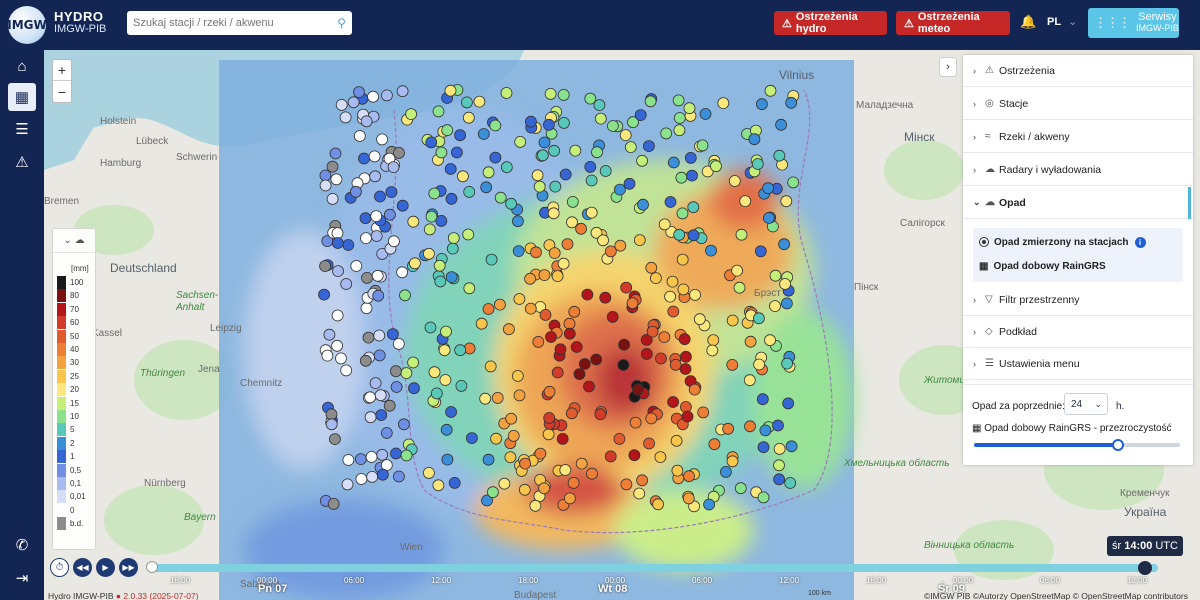 The width and height of the screenshot is (1200, 600). What do you see at coordinates (341, 23) in the screenshot?
I see `search-icon: ⚲` at bounding box center [341, 23].